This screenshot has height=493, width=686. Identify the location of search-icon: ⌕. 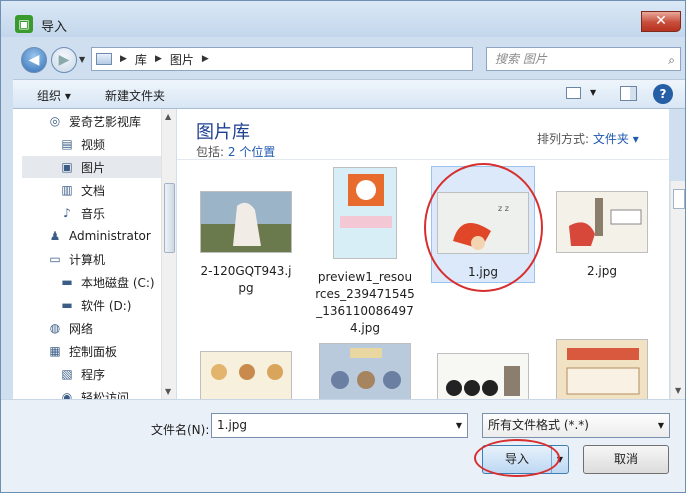
(671, 60).